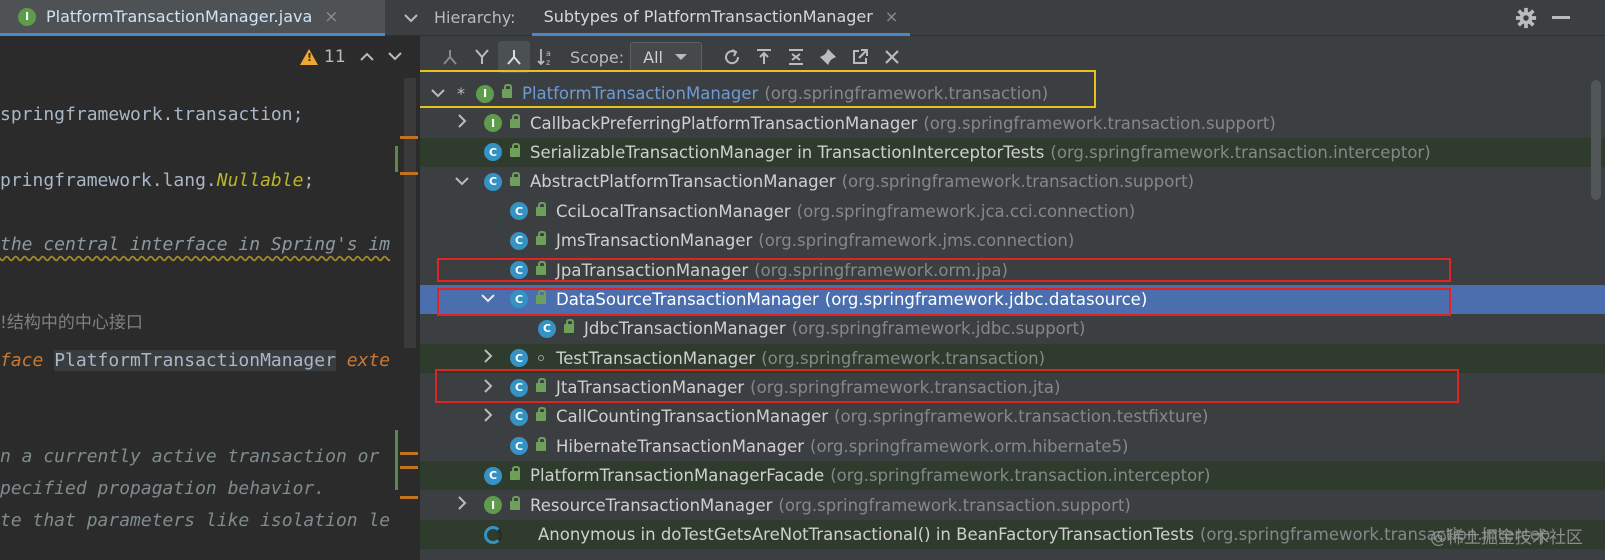 The image size is (1605, 560). Describe the element at coordinates (666, 57) in the screenshot. I see `scope-dropdown: All` at that location.